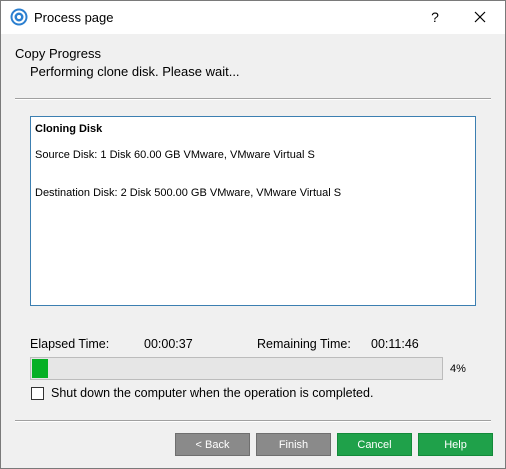  Describe the element at coordinates (58, 53) in the screenshot. I see `page-title: Copy Progress` at that location.